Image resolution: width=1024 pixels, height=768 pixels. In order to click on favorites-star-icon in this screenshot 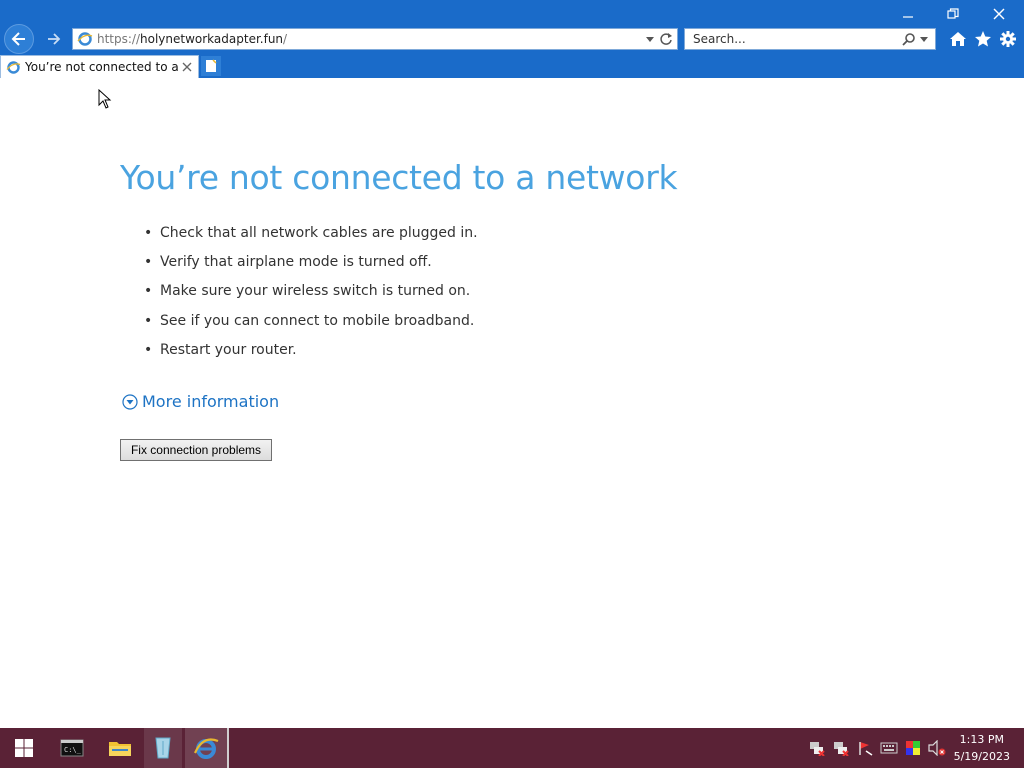, I will do `click(983, 39)`.